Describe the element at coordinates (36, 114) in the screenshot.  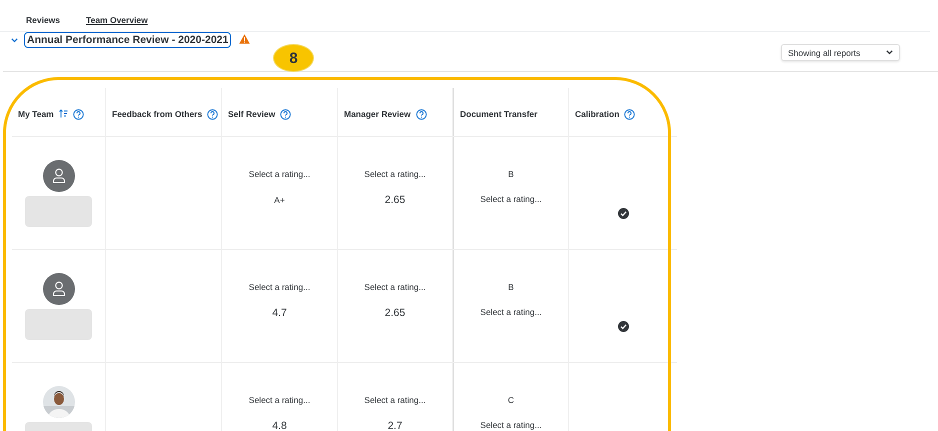
I see `column-header: My Team` at that location.